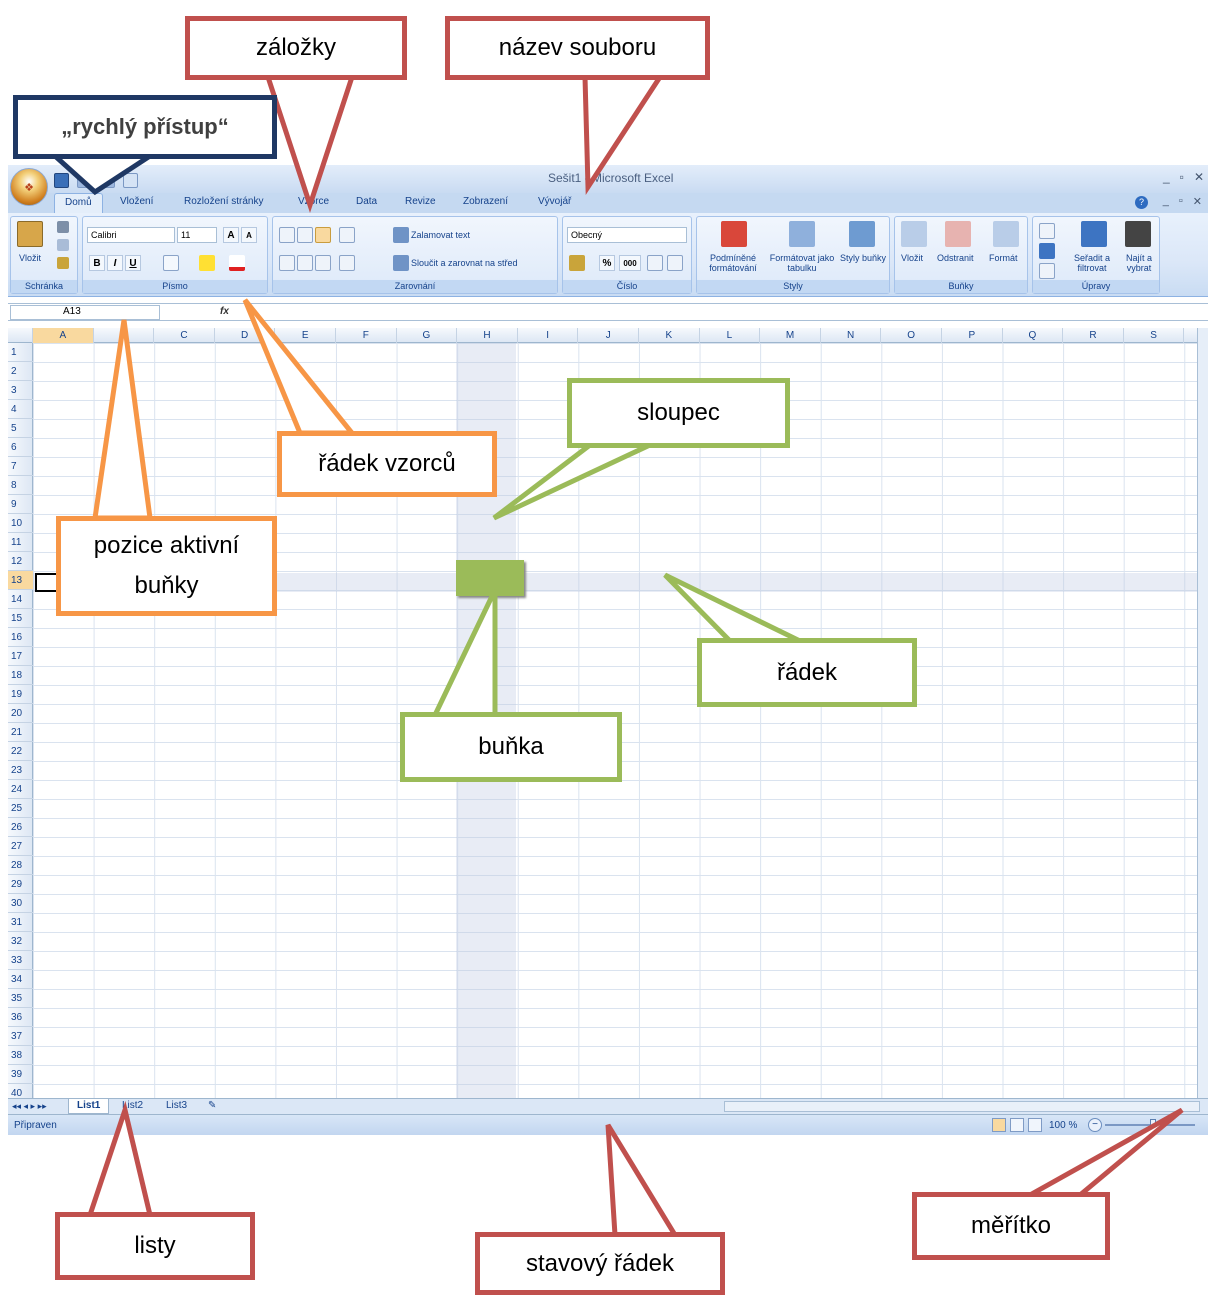 Image resolution: width=1208 pixels, height=1295 pixels. Describe the element at coordinates (20, 865) in the screenshot. I see `row-header: 28` at that location.